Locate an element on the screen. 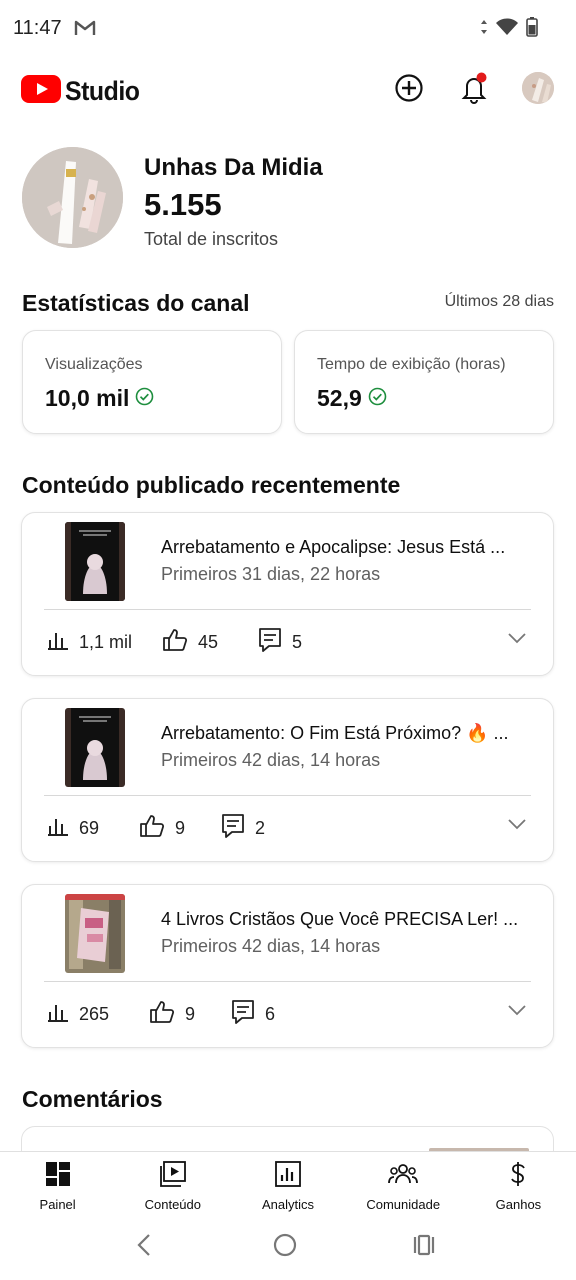 The image size is (576, 1280). system-nav-bar is located at coordinates (288, 1247).